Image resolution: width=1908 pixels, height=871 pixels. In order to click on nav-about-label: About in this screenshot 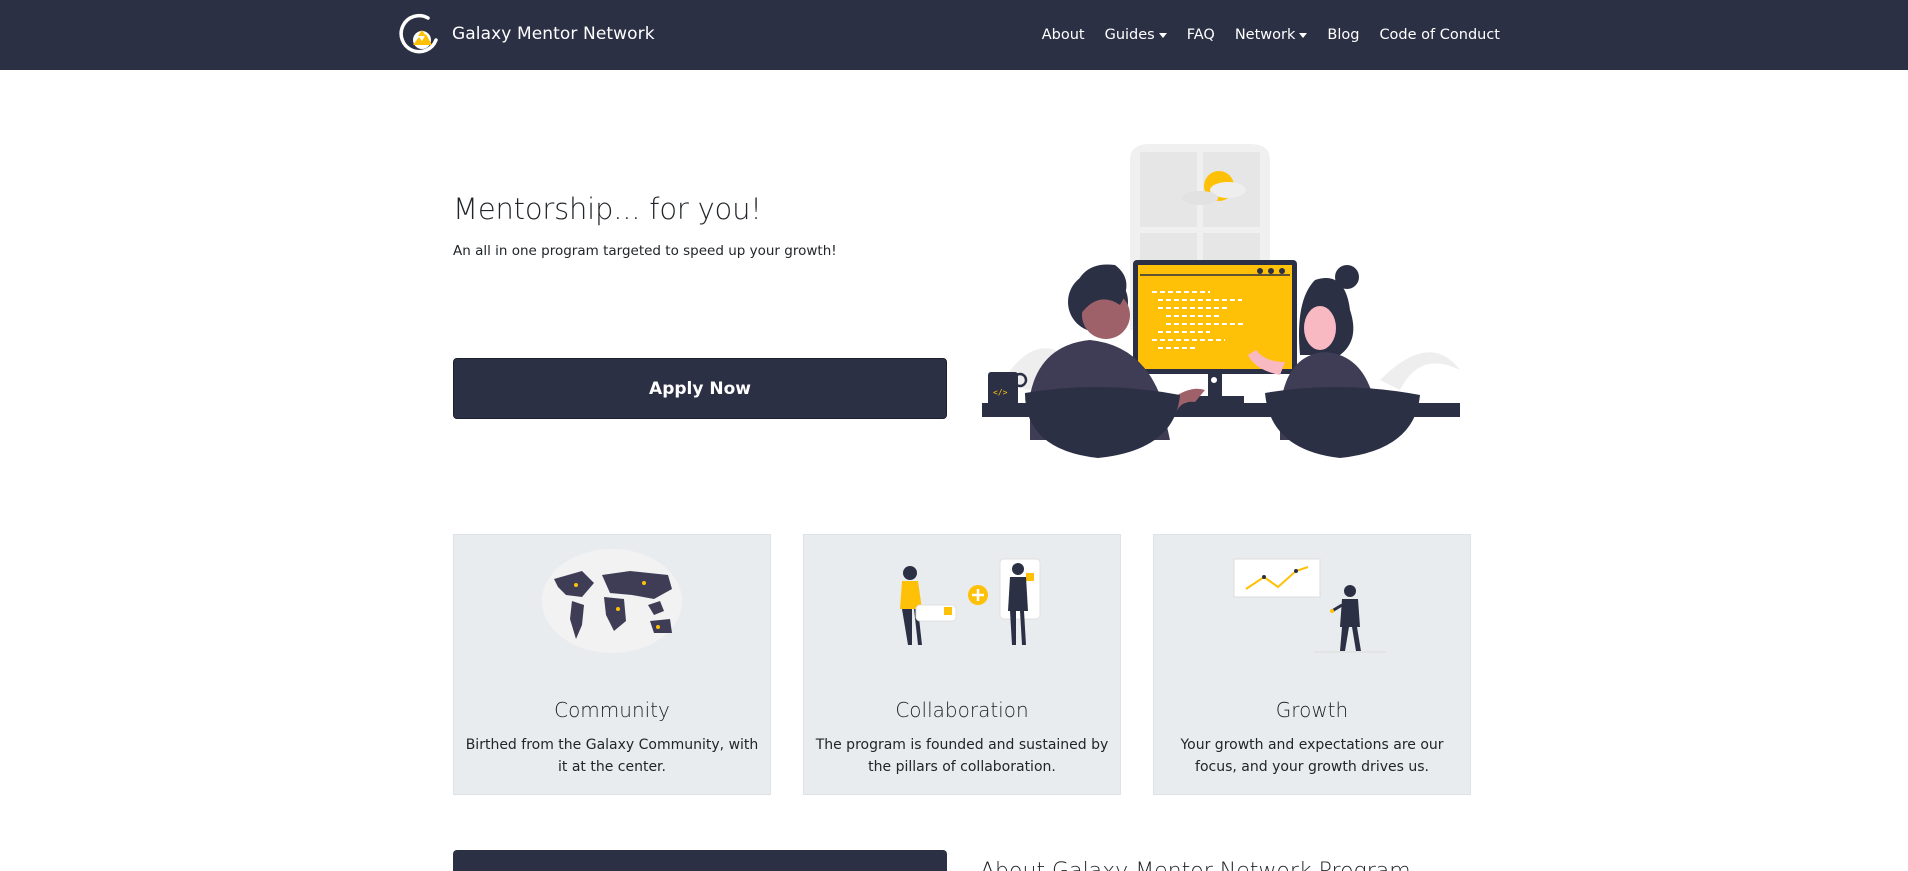, I will do `click(1063, 35)`.